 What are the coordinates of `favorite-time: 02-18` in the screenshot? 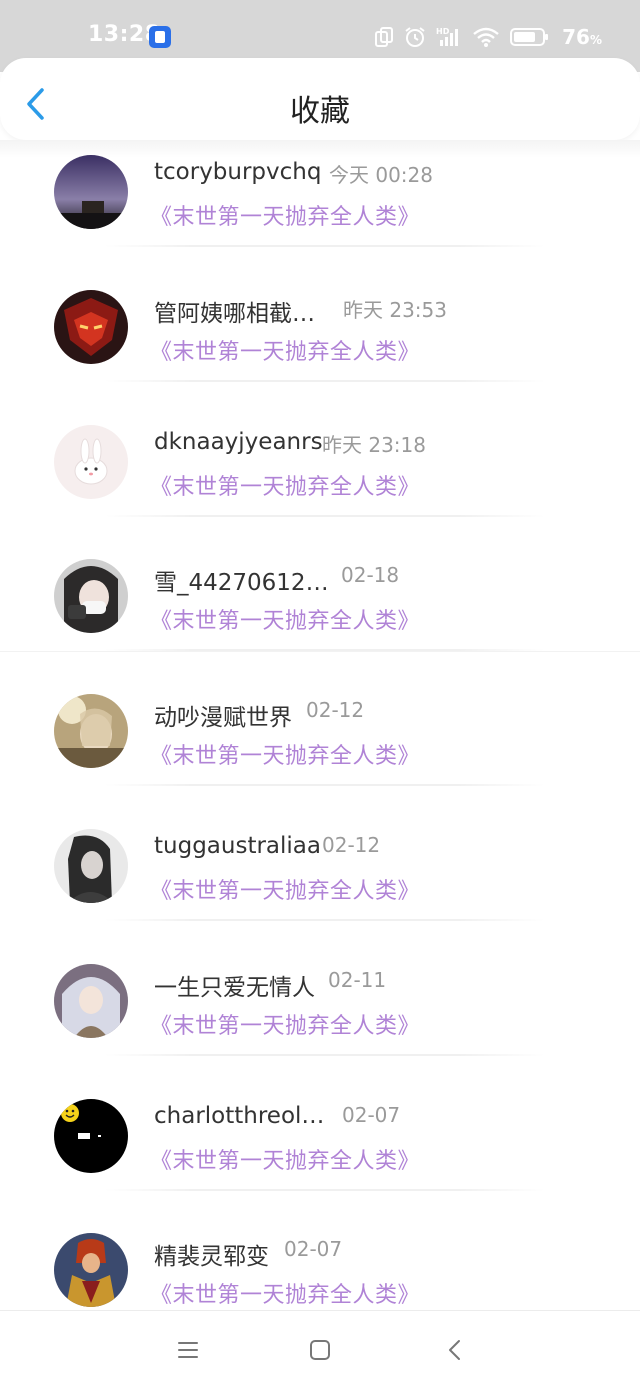 It's located at (370, 575).